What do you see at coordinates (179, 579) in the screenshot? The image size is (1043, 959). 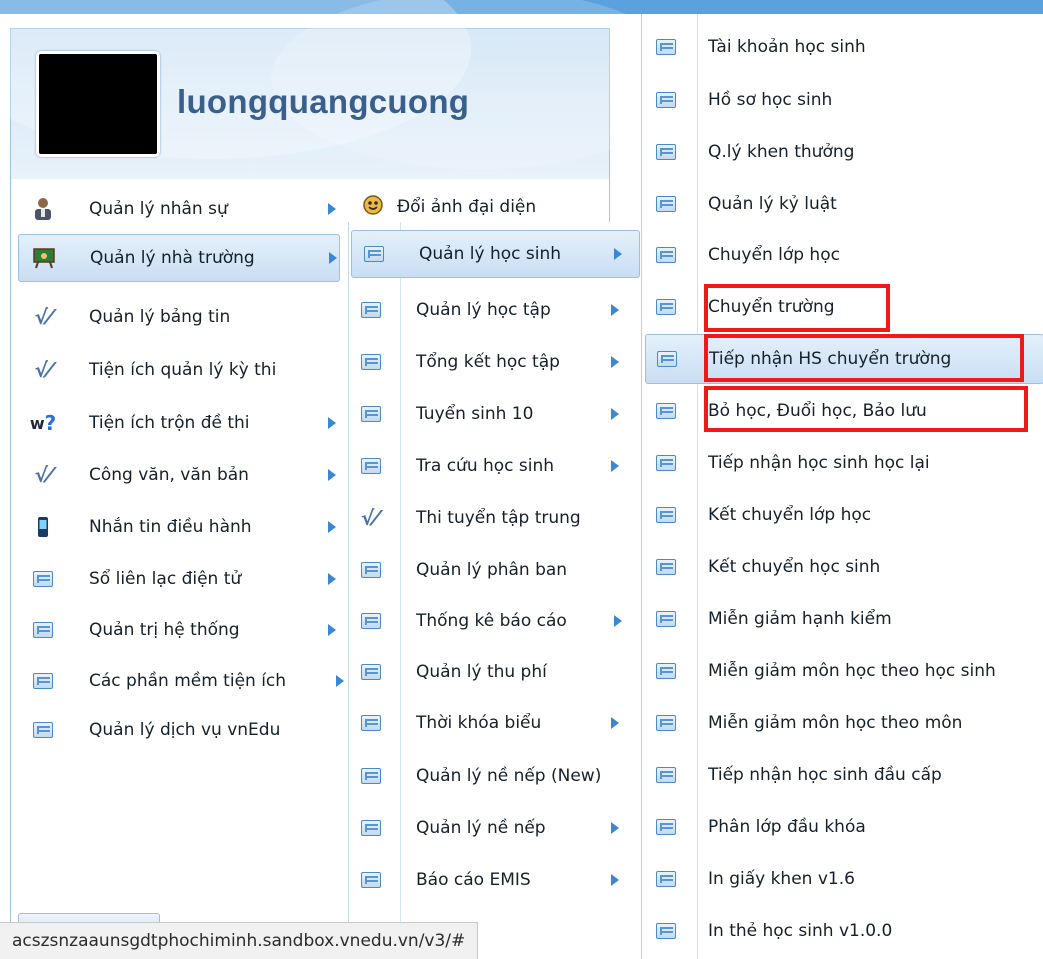 I see `menu-item-so-lien-lac: Sổ liên lạc điện tử` at bounding box center [179, 579].